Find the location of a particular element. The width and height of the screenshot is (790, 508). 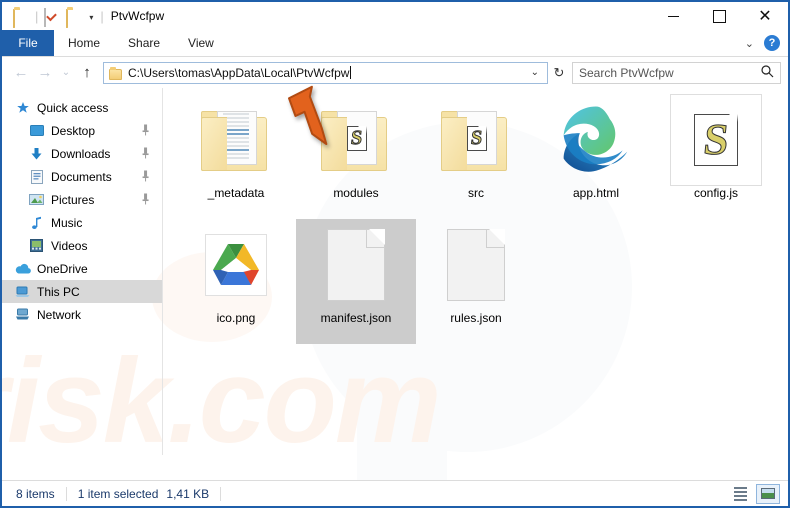

sidebar-item-label: Documents is located at coordinates (81, 176).